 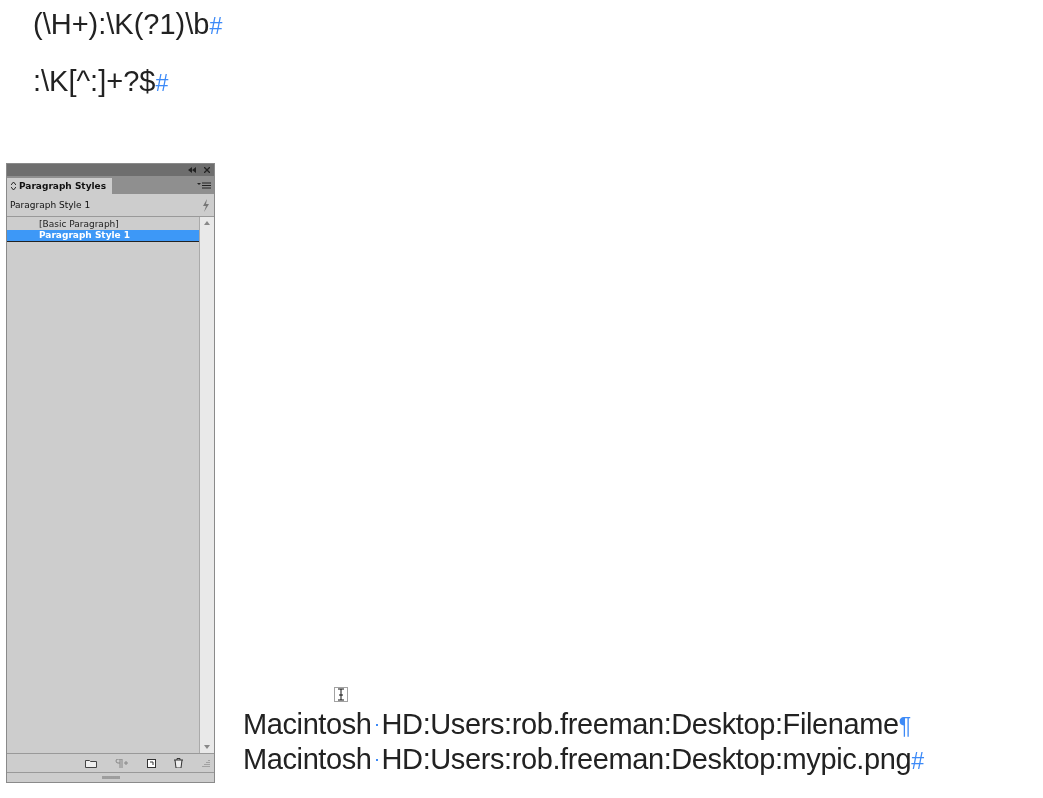 What do you see at coordinates (207, 747) in the screenshot?
I see `scroll-down-icon` at bounding box center [207, 747].